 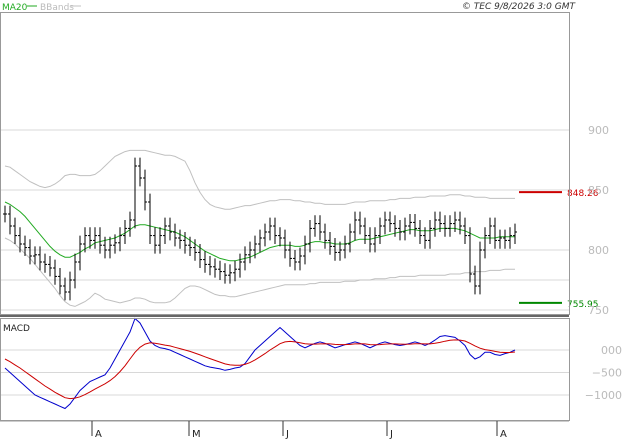 I want to click on time-x-axis: AMJJA, so click(x=284, y=430).